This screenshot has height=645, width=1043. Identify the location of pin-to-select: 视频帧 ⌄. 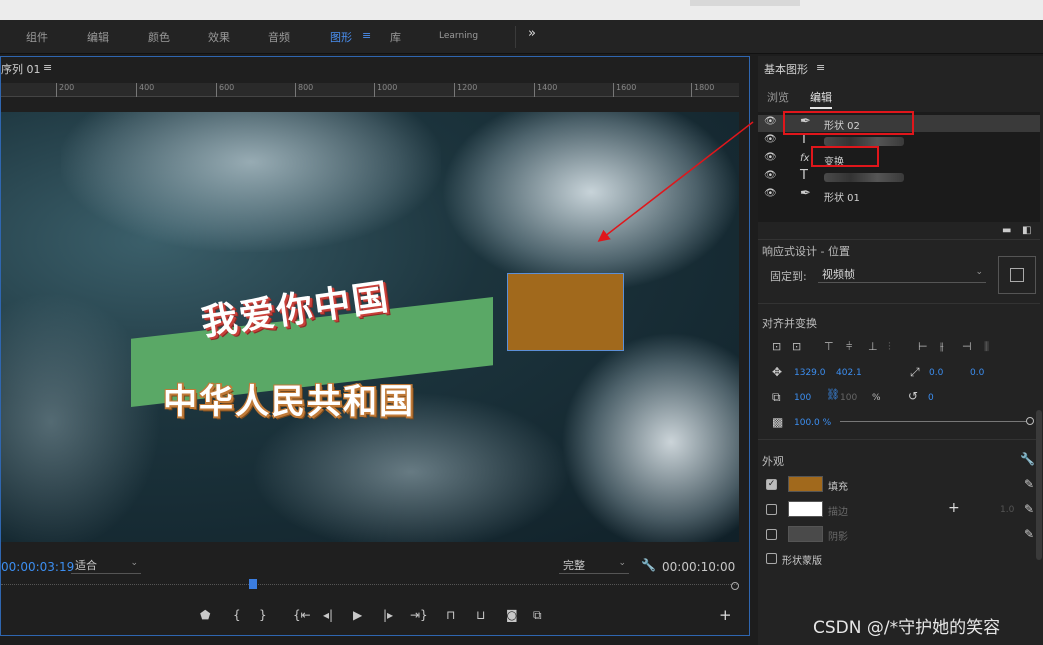
(902, 274).